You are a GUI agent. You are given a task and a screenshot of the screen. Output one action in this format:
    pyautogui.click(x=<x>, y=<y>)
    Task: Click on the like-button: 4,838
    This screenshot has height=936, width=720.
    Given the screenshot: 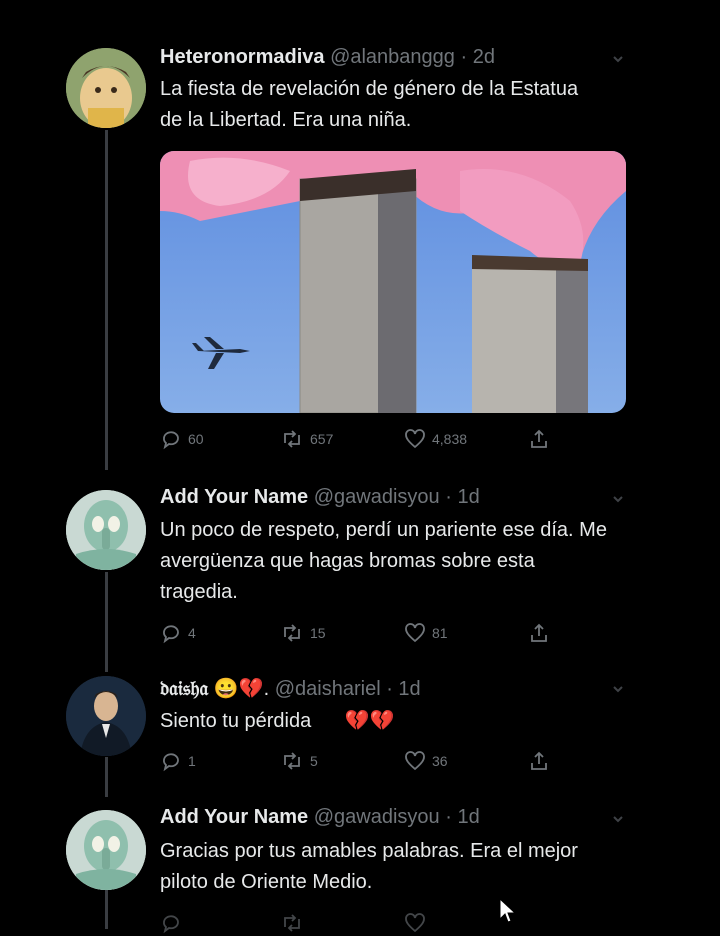 What is the action you would take?
    pyautogui.click(x=435, y=439)
    